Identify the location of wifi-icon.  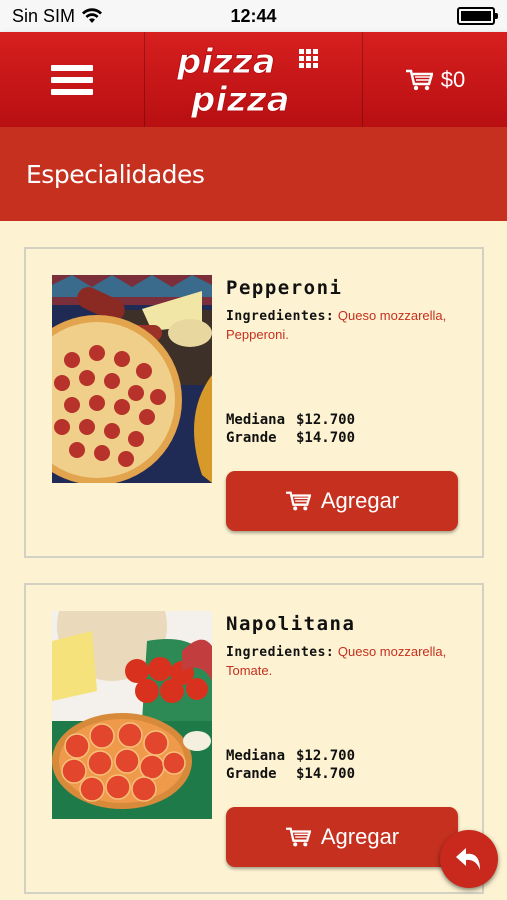
(92, 15).